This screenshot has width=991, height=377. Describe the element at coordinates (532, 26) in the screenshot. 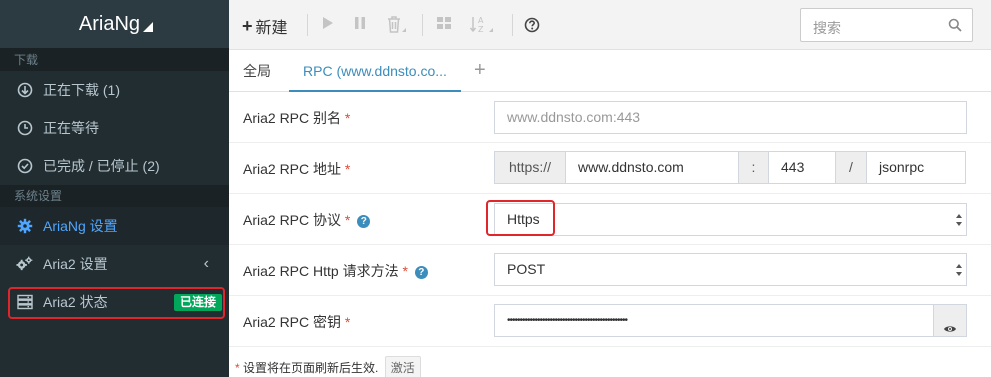

I see `help-icon` at that location.